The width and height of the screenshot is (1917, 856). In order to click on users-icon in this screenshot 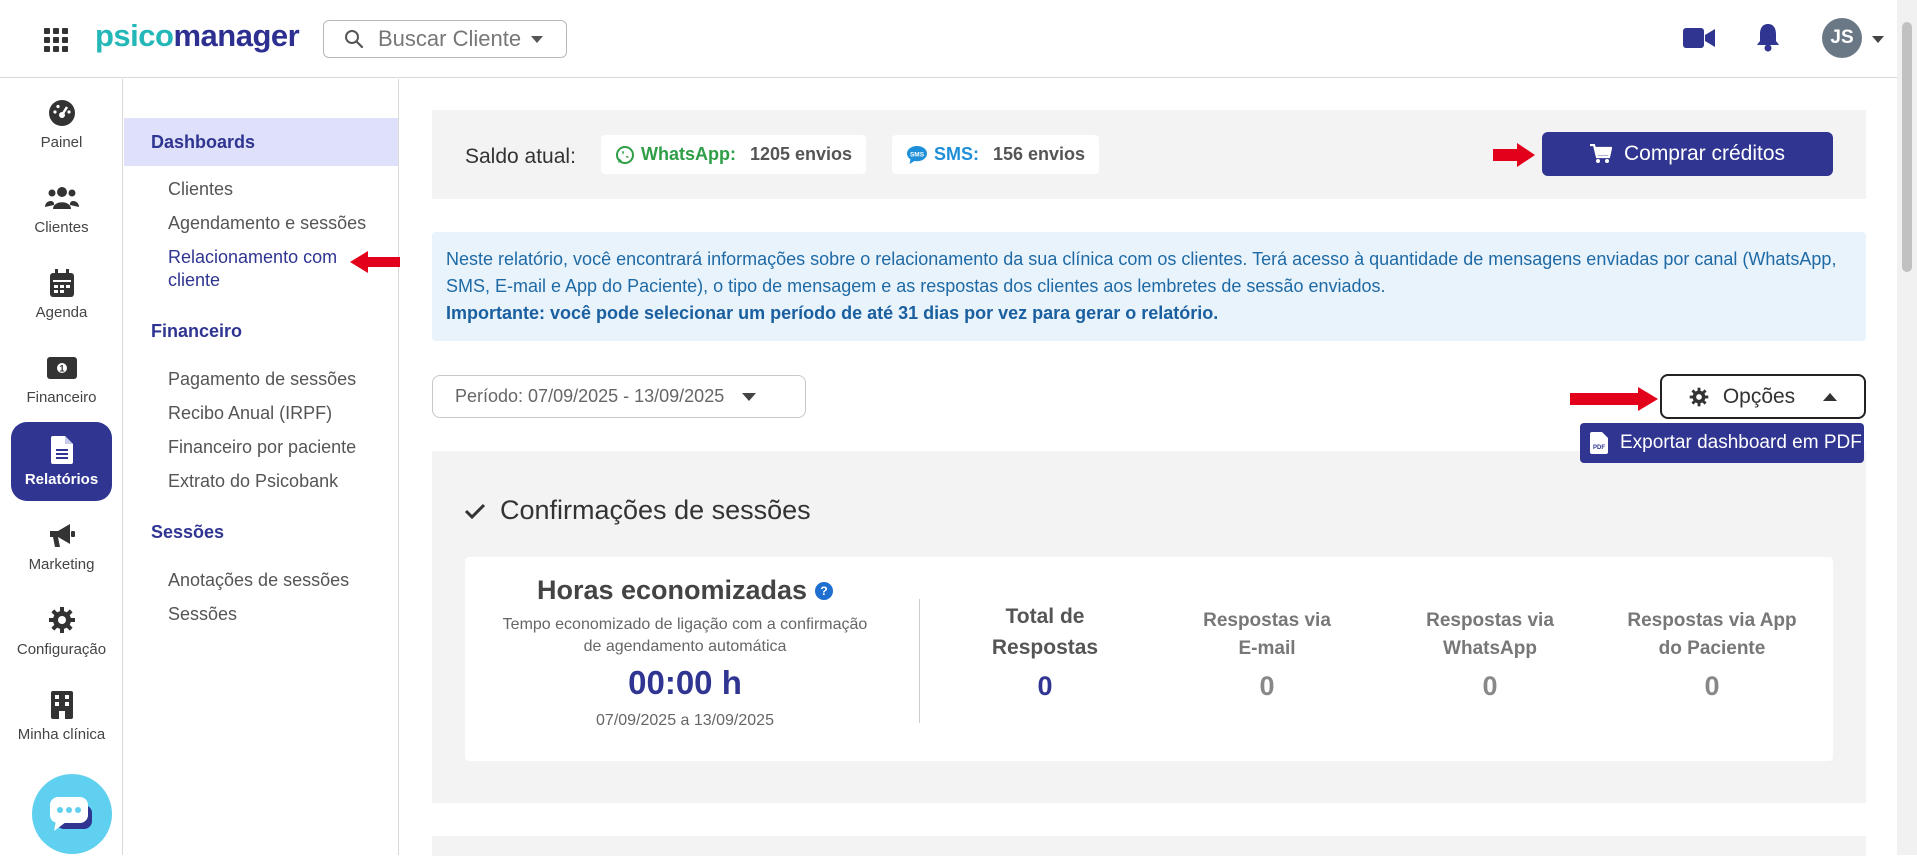, I will do `click(61, 198)`.